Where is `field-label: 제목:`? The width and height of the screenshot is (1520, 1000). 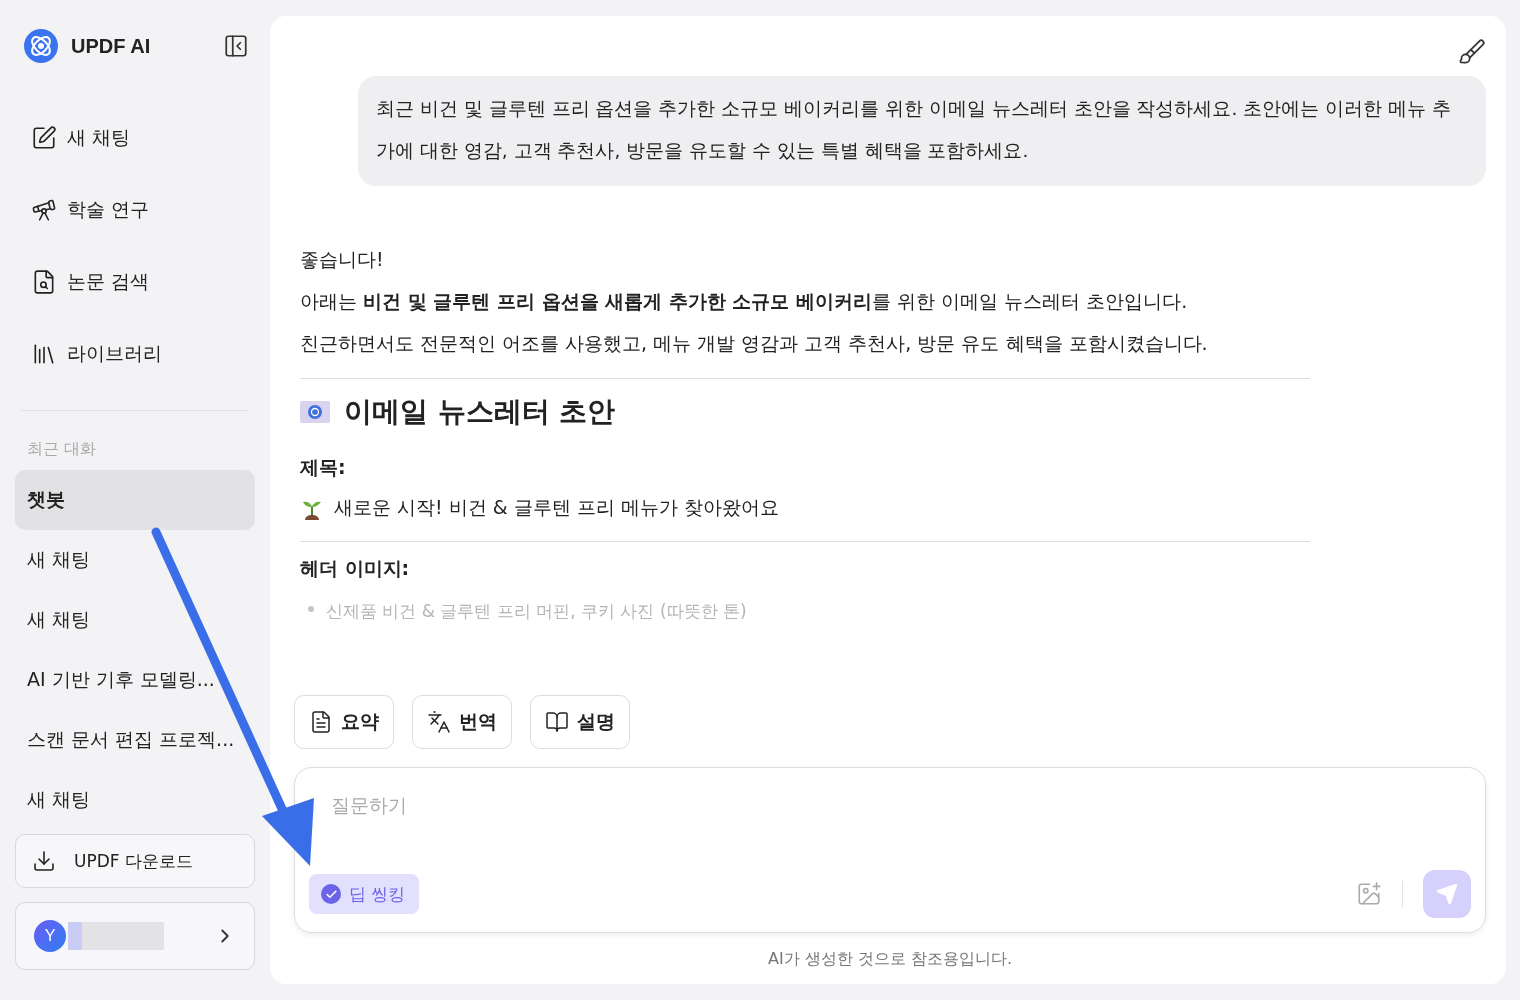 field-label: 제목: is located at coordinates (323, 467).